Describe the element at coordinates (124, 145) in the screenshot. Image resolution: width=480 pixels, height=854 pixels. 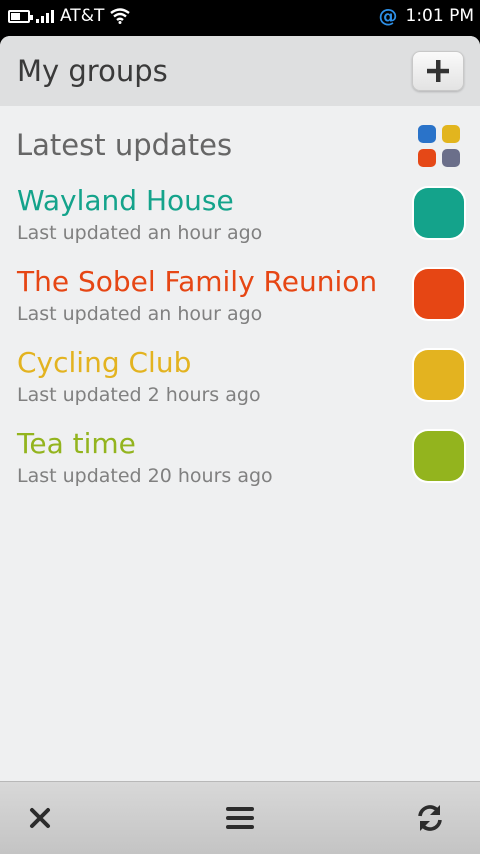
I see `section-title: Latest updates` at that location.